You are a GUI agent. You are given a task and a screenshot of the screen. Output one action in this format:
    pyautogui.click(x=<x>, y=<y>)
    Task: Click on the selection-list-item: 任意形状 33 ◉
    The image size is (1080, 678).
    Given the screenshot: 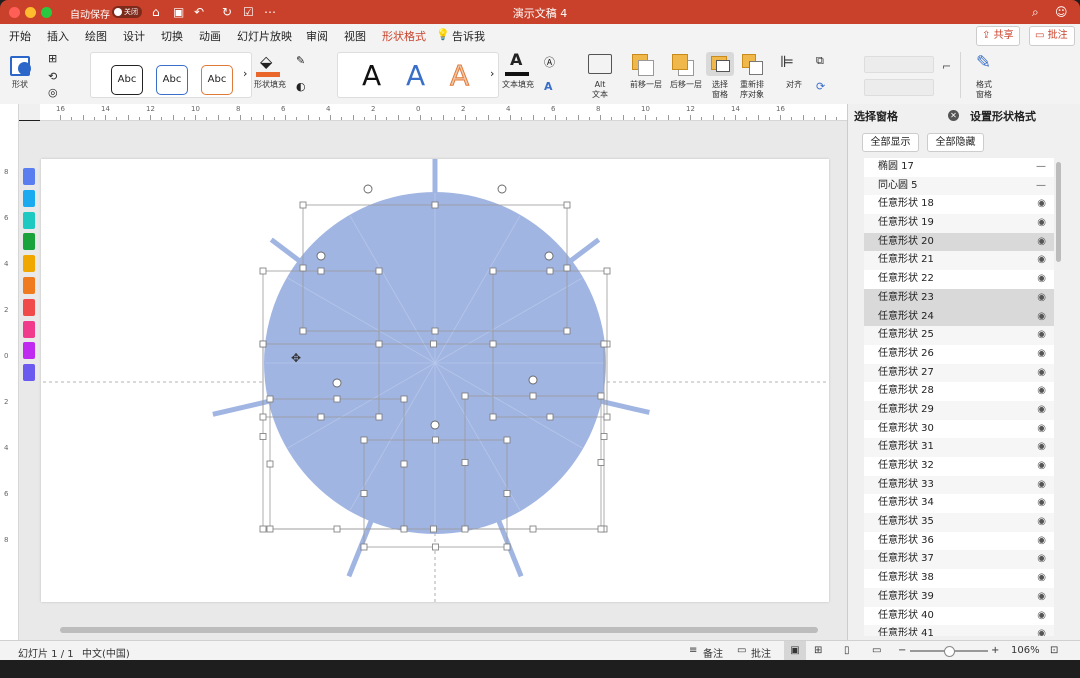 What is the action you would take?
    pyautogui.click(x=959, y=485)
    